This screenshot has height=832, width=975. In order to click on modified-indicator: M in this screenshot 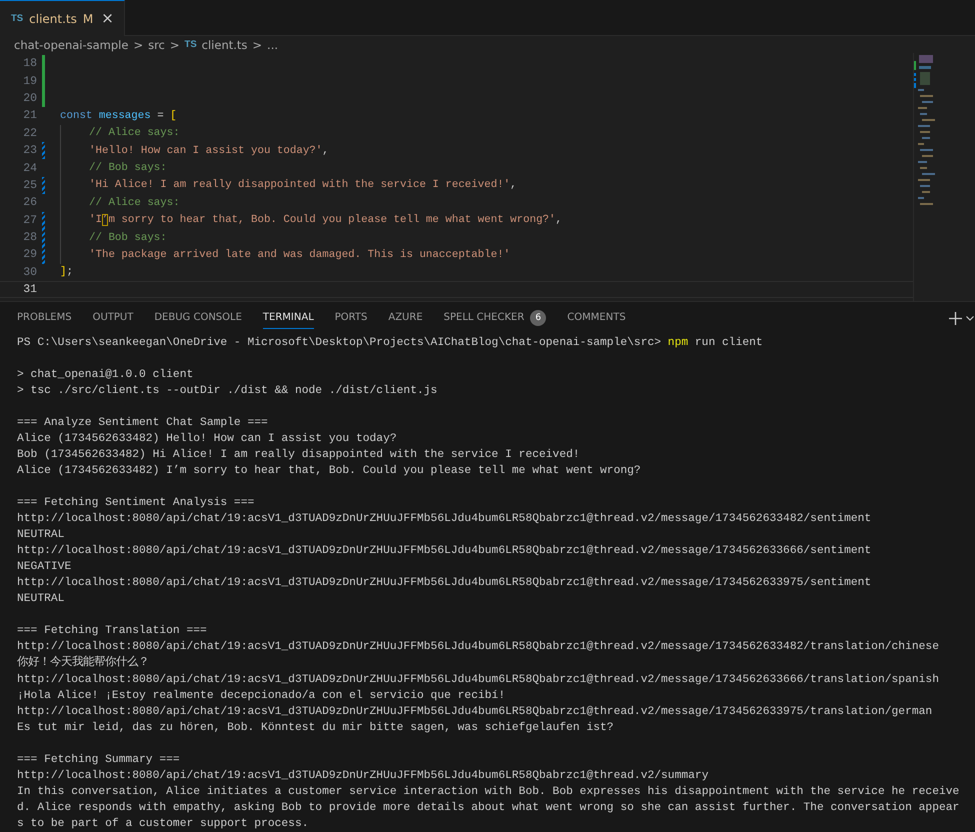, I will do `click(88, 19)`.